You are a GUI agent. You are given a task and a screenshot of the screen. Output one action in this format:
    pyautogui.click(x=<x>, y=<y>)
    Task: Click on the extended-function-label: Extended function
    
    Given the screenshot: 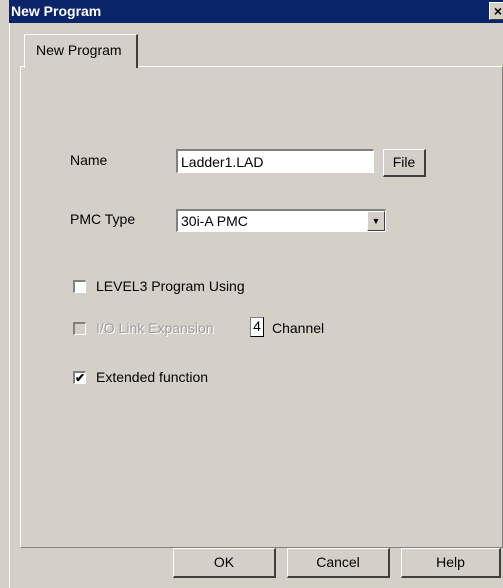 What is the action you would take?
    pyautogui.click(x=152, y=377)
    